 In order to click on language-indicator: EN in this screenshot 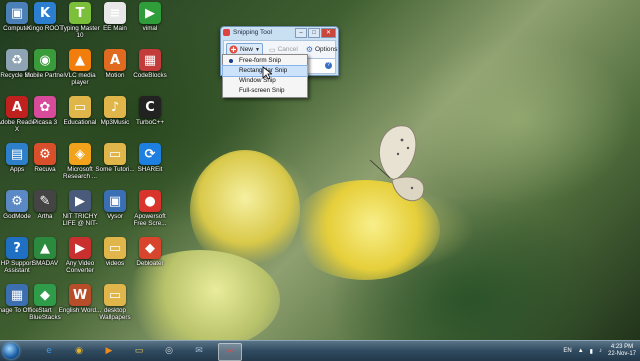, I will do `click(567, 351)`.